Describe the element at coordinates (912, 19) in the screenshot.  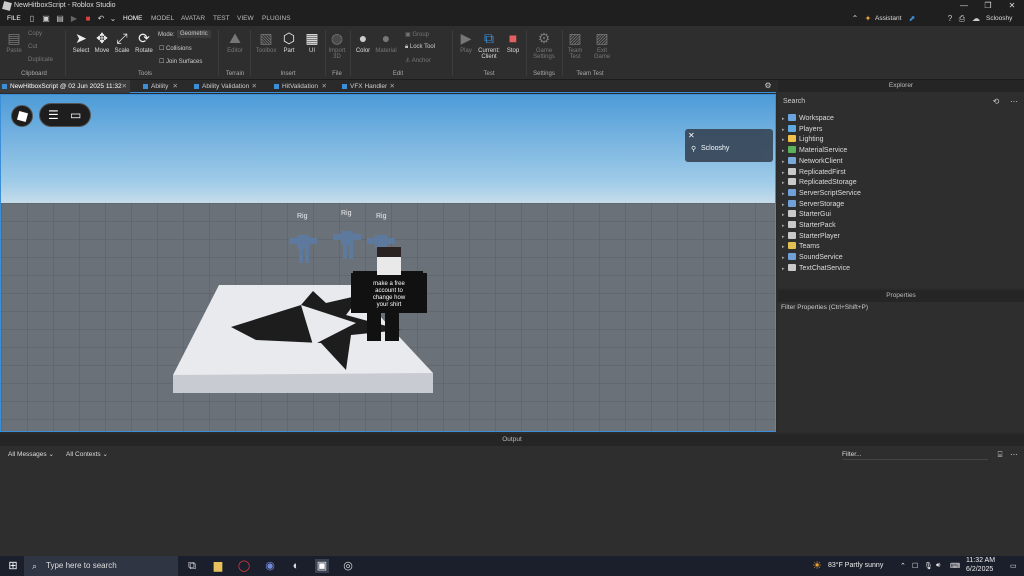
I see `share-icon: ⬈` at that location.